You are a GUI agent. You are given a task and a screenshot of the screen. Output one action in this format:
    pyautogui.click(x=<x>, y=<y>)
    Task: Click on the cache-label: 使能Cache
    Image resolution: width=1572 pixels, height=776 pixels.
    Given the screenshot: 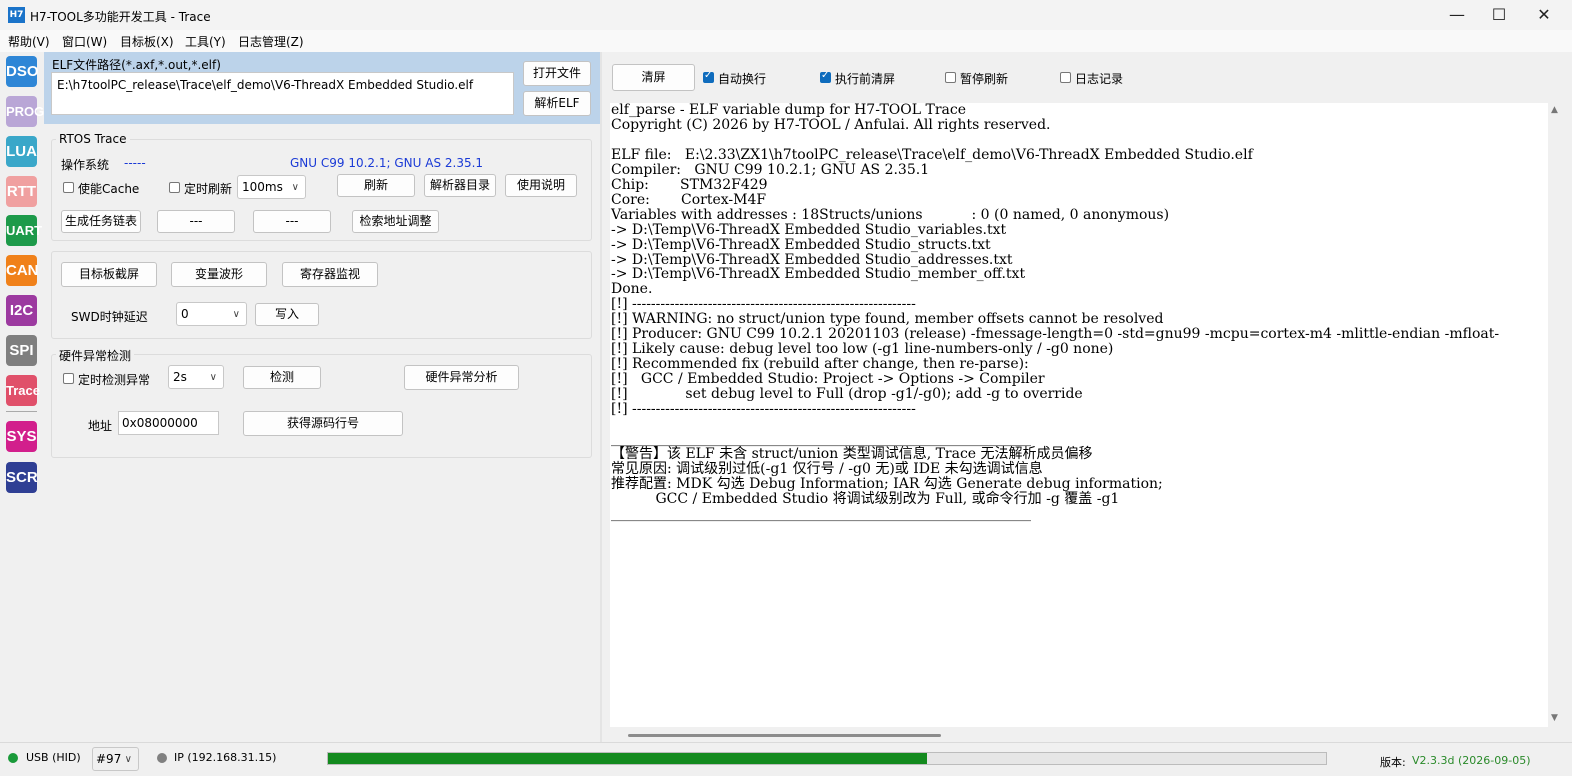 What is the action you would take?
    pyautogui.click(x=109, y=189)
    